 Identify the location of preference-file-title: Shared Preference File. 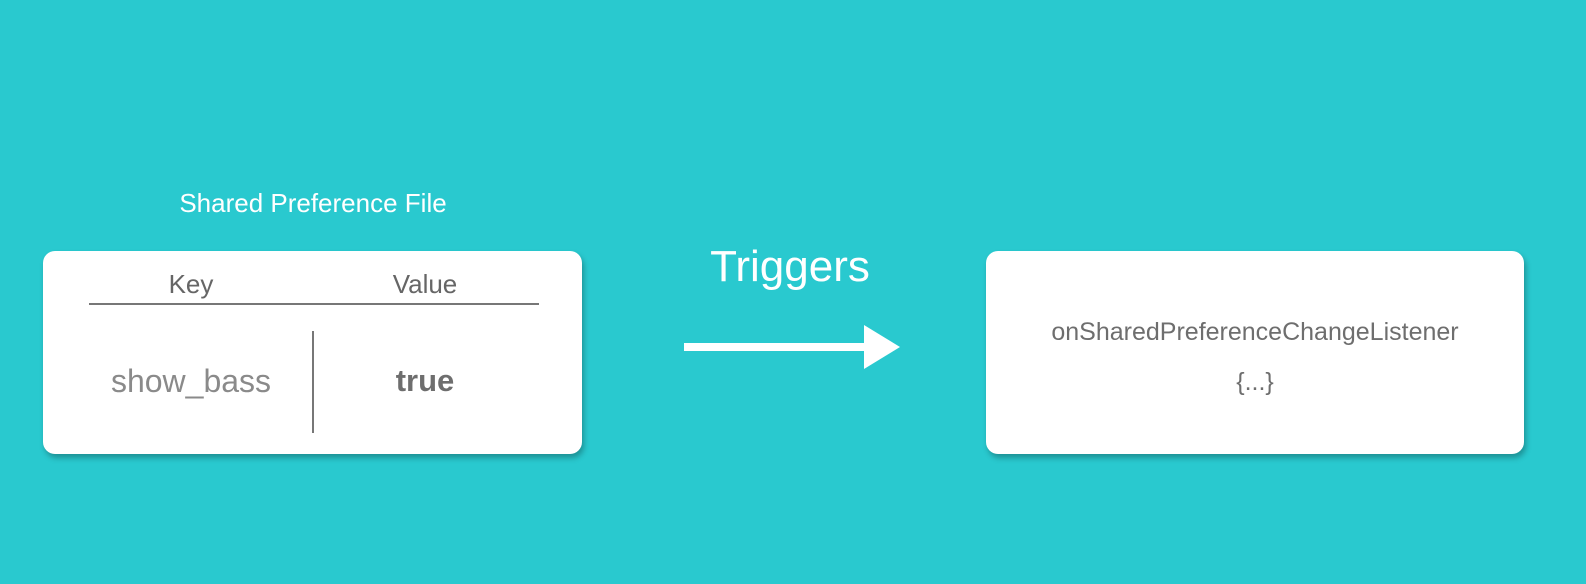
(313, 203).